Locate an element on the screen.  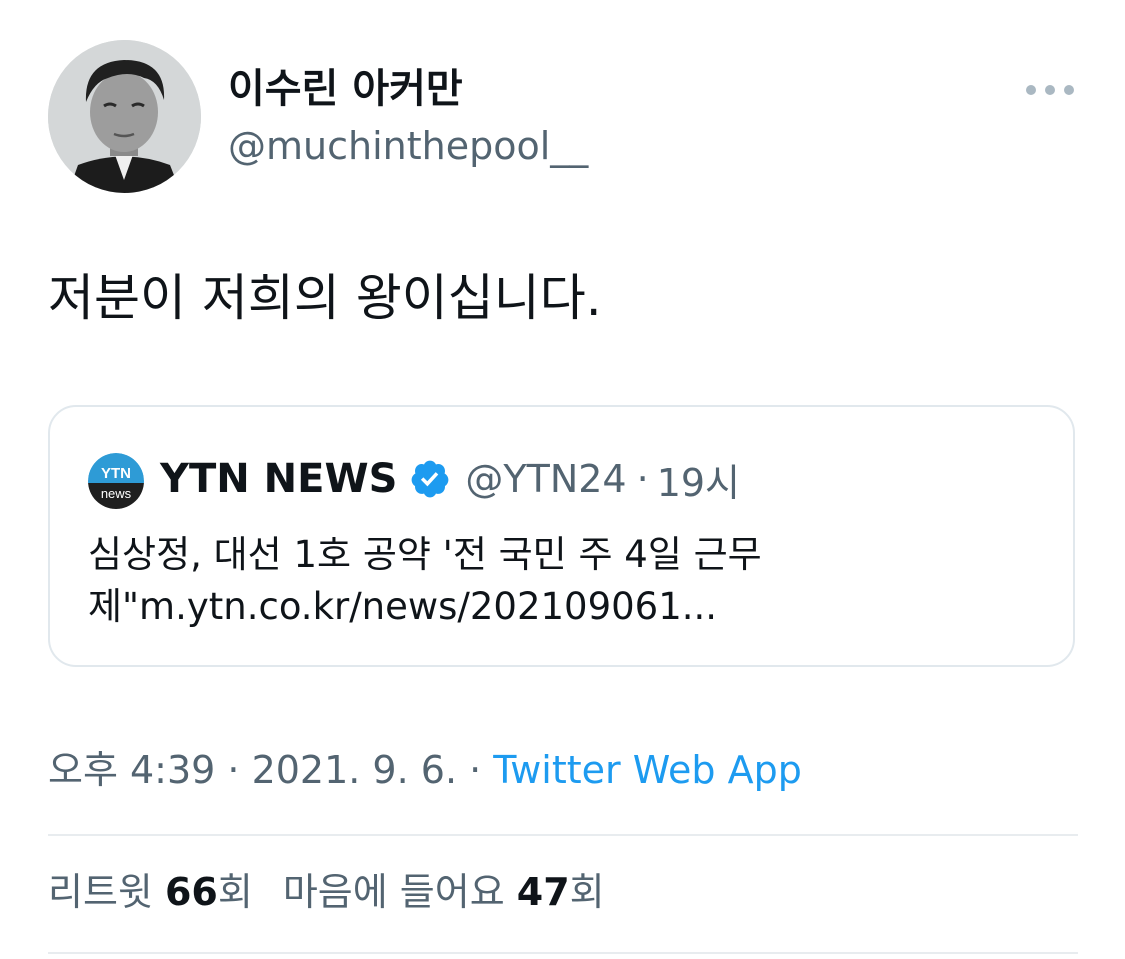
quoted-tweet-header: YTN NEWS @YTN24 · 19시 is located at coordinates (450, 479).